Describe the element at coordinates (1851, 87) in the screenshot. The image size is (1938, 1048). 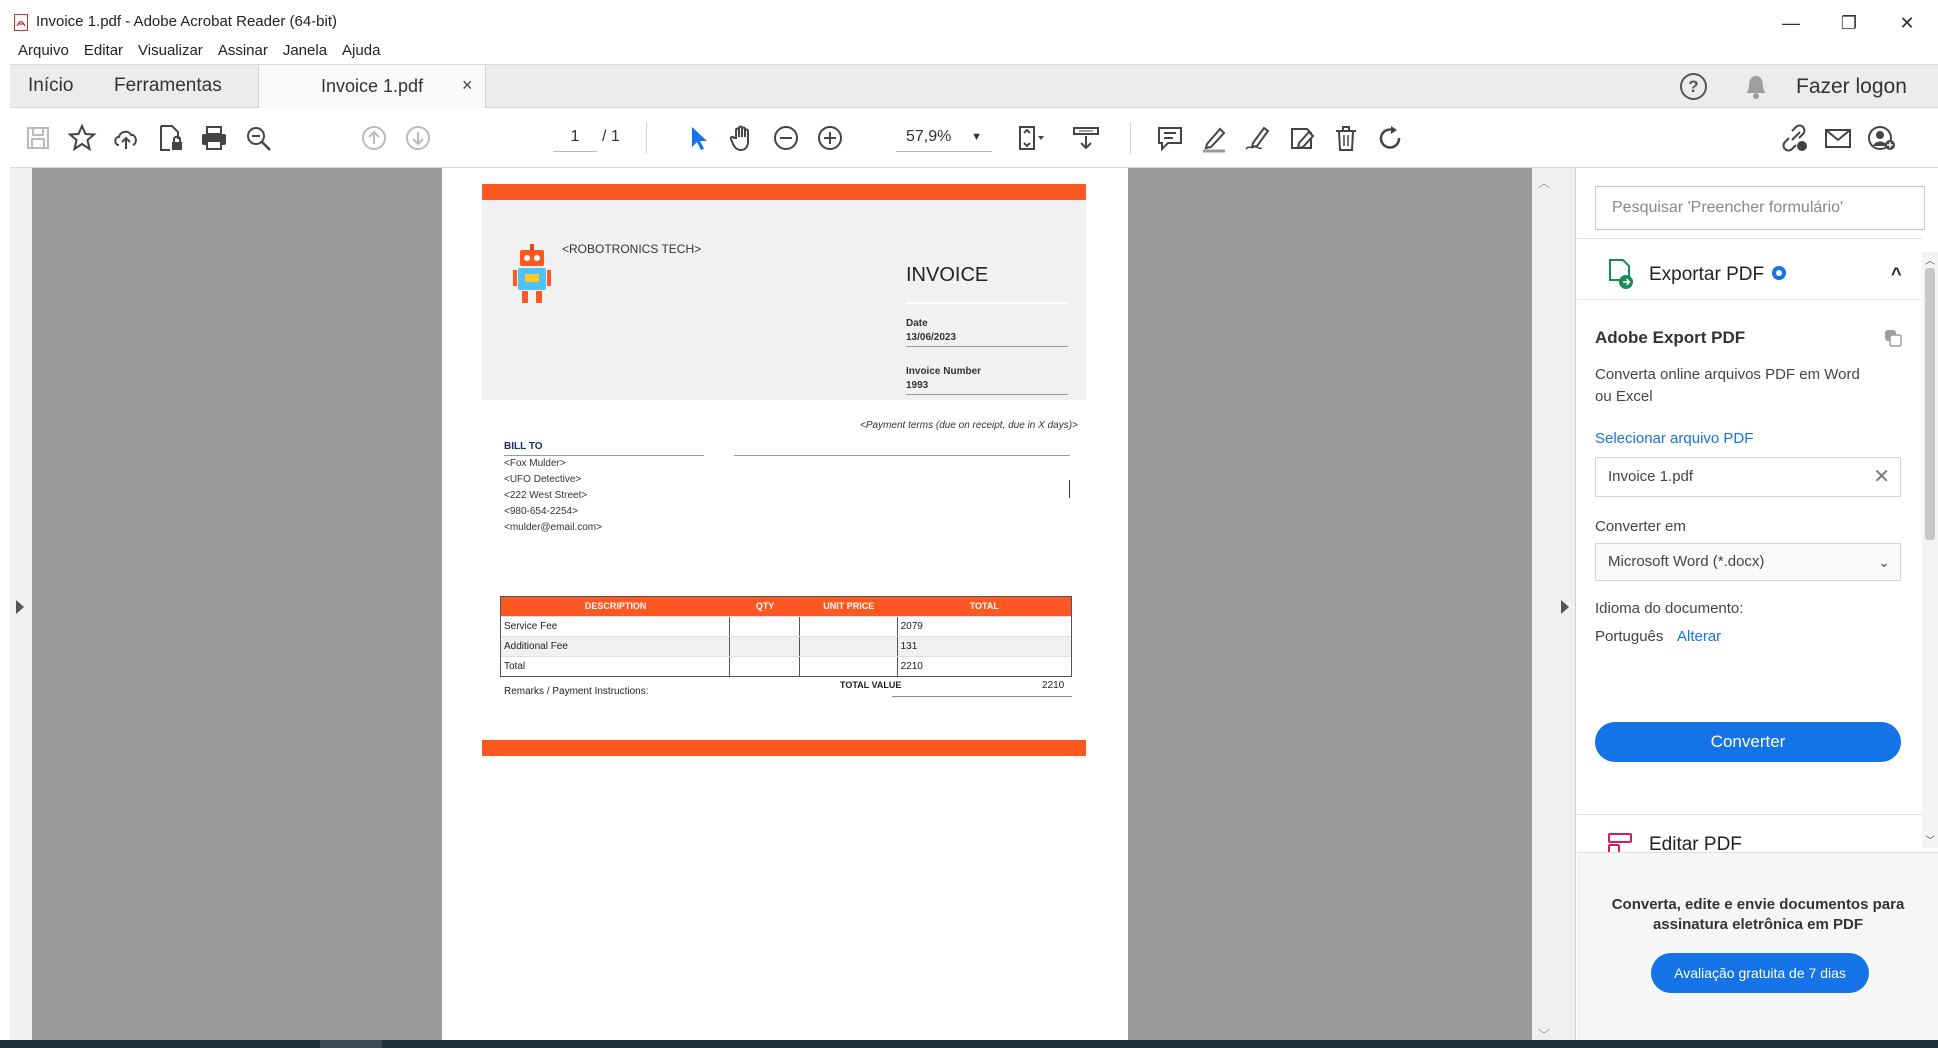
I see `login-button: Fazer logon` at that location.